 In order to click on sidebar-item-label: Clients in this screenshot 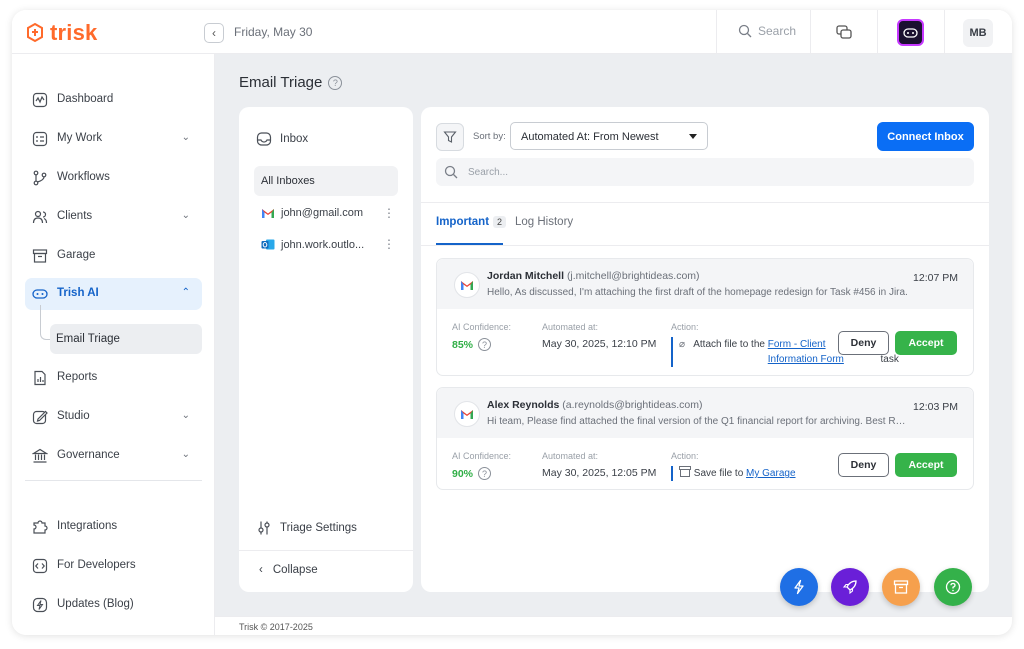, I will do `click(75, 216)`.